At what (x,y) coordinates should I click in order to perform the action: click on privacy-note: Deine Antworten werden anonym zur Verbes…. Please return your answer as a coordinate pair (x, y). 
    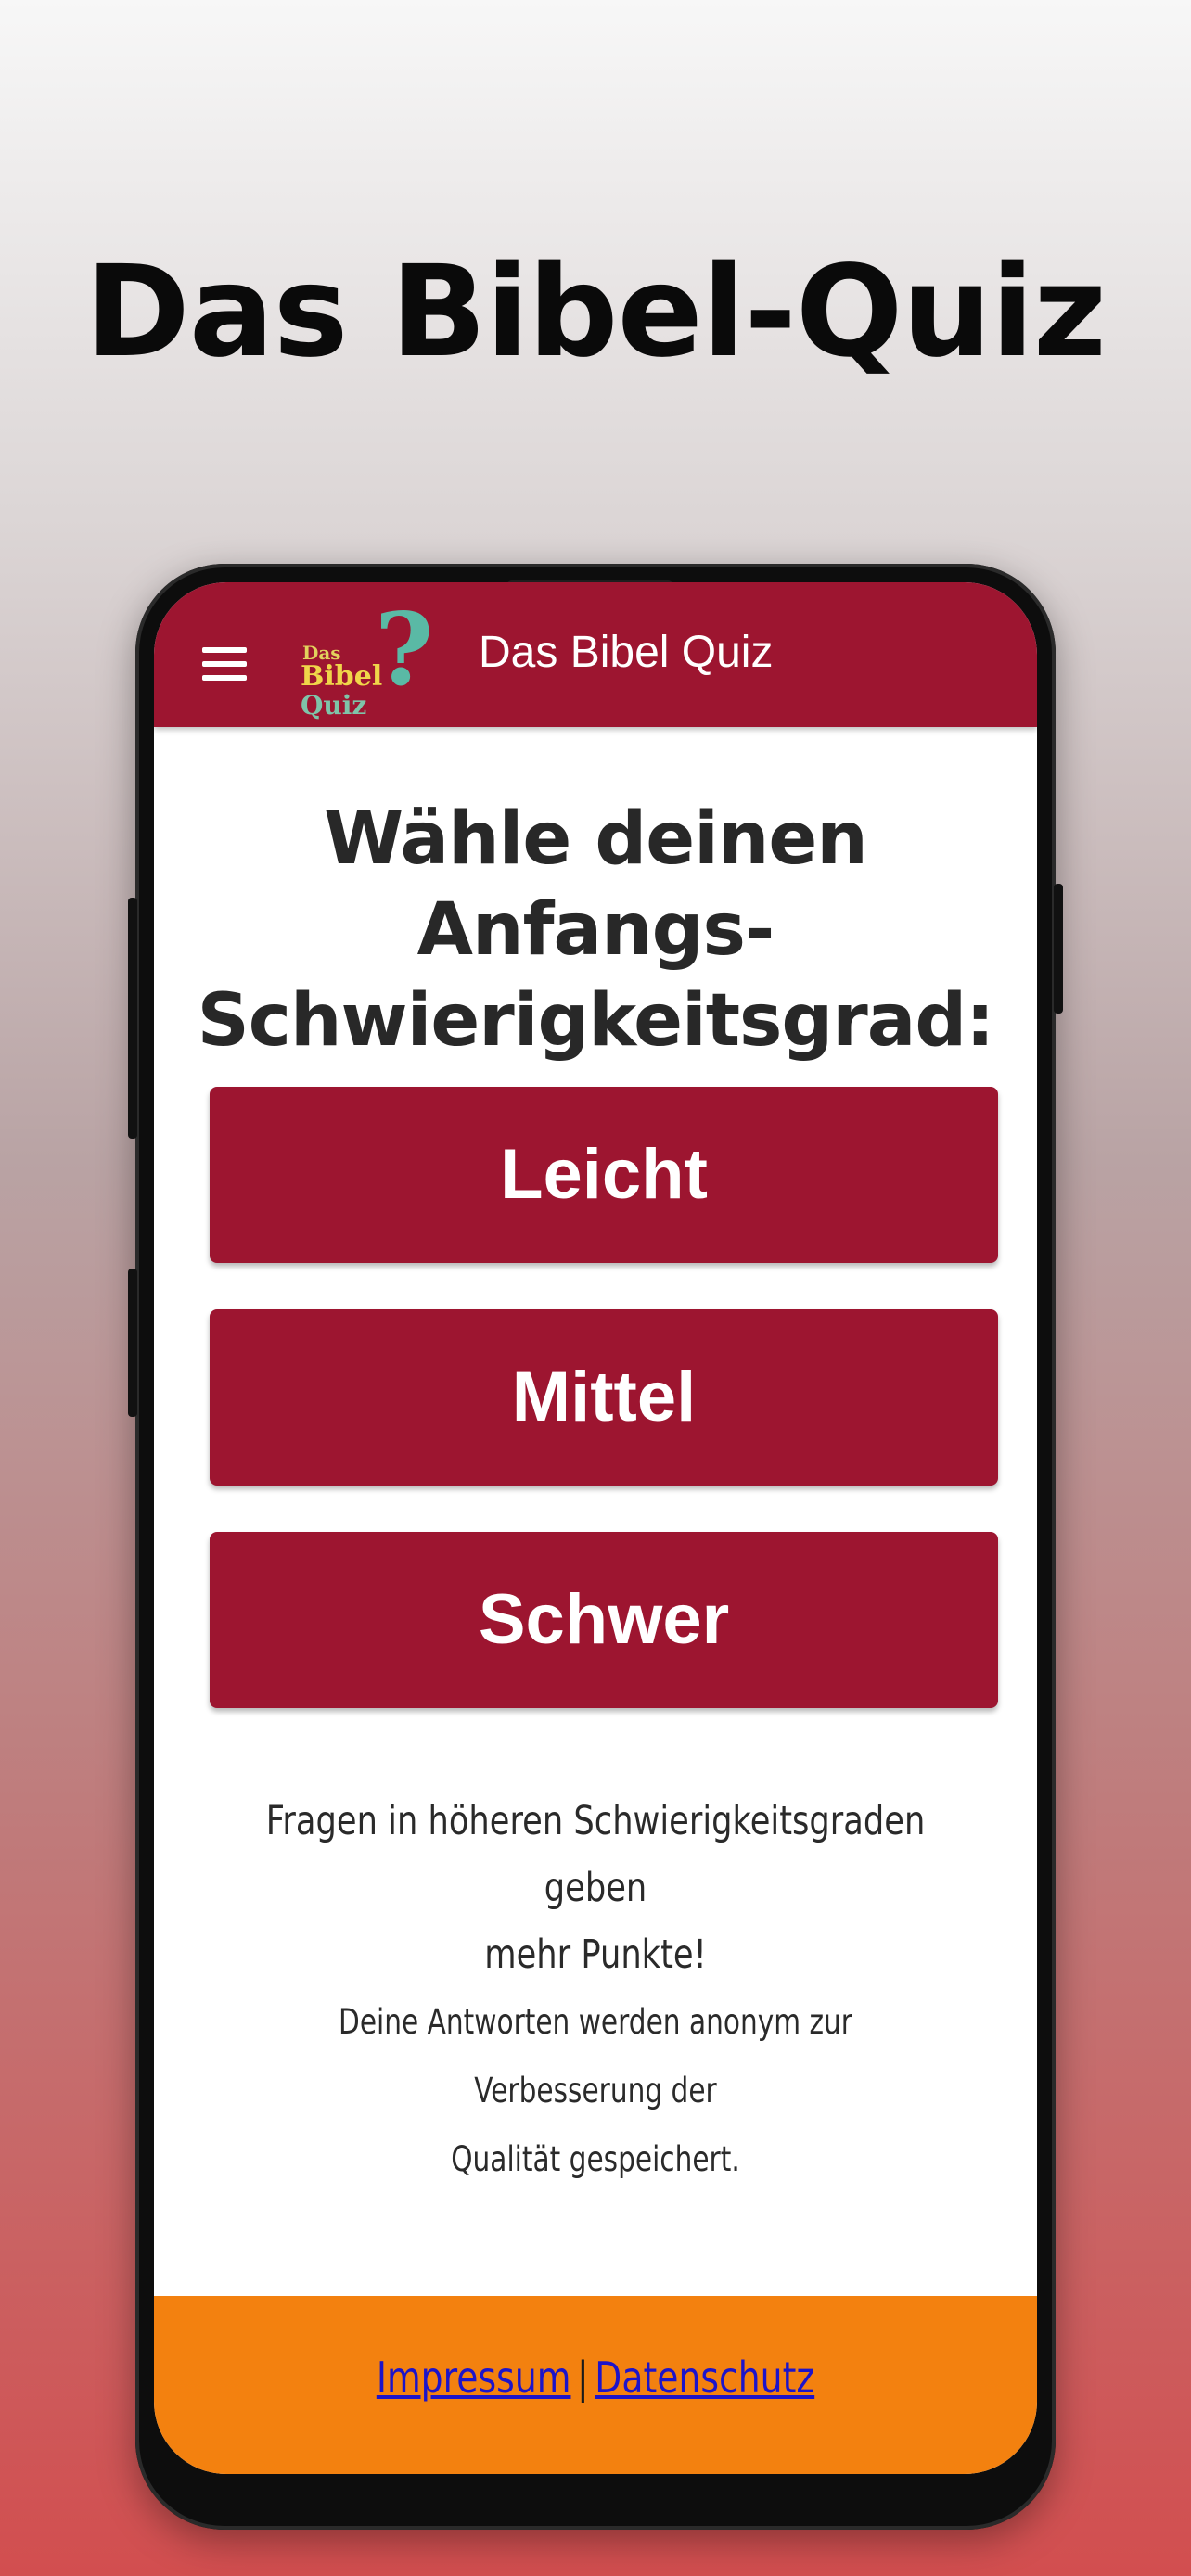
    Looking at the image, I should click on (595, 2091).